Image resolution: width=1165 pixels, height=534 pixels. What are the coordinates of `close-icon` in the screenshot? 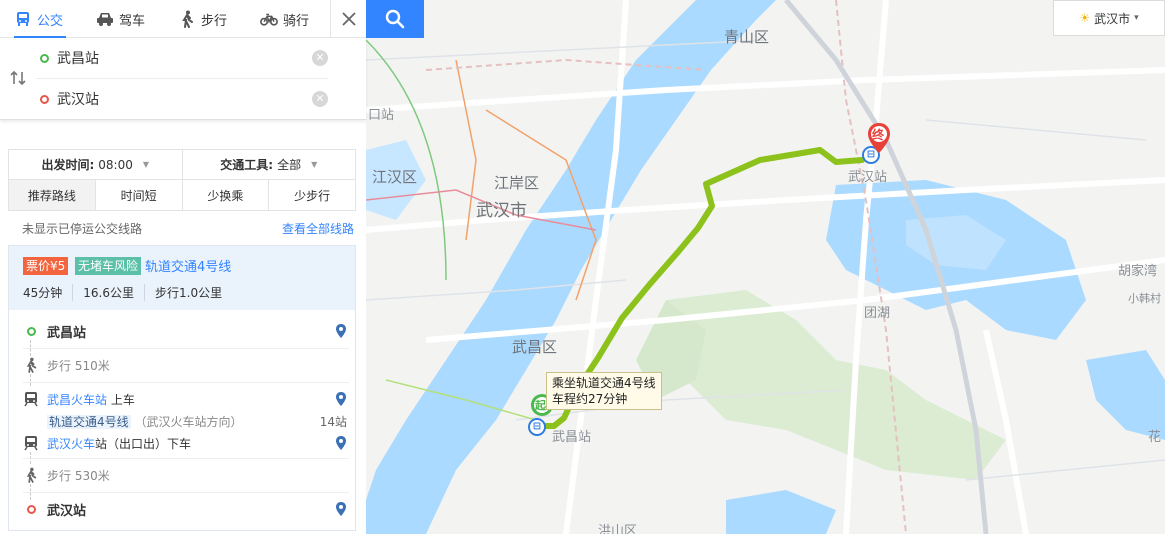 It's located at (348, 19).